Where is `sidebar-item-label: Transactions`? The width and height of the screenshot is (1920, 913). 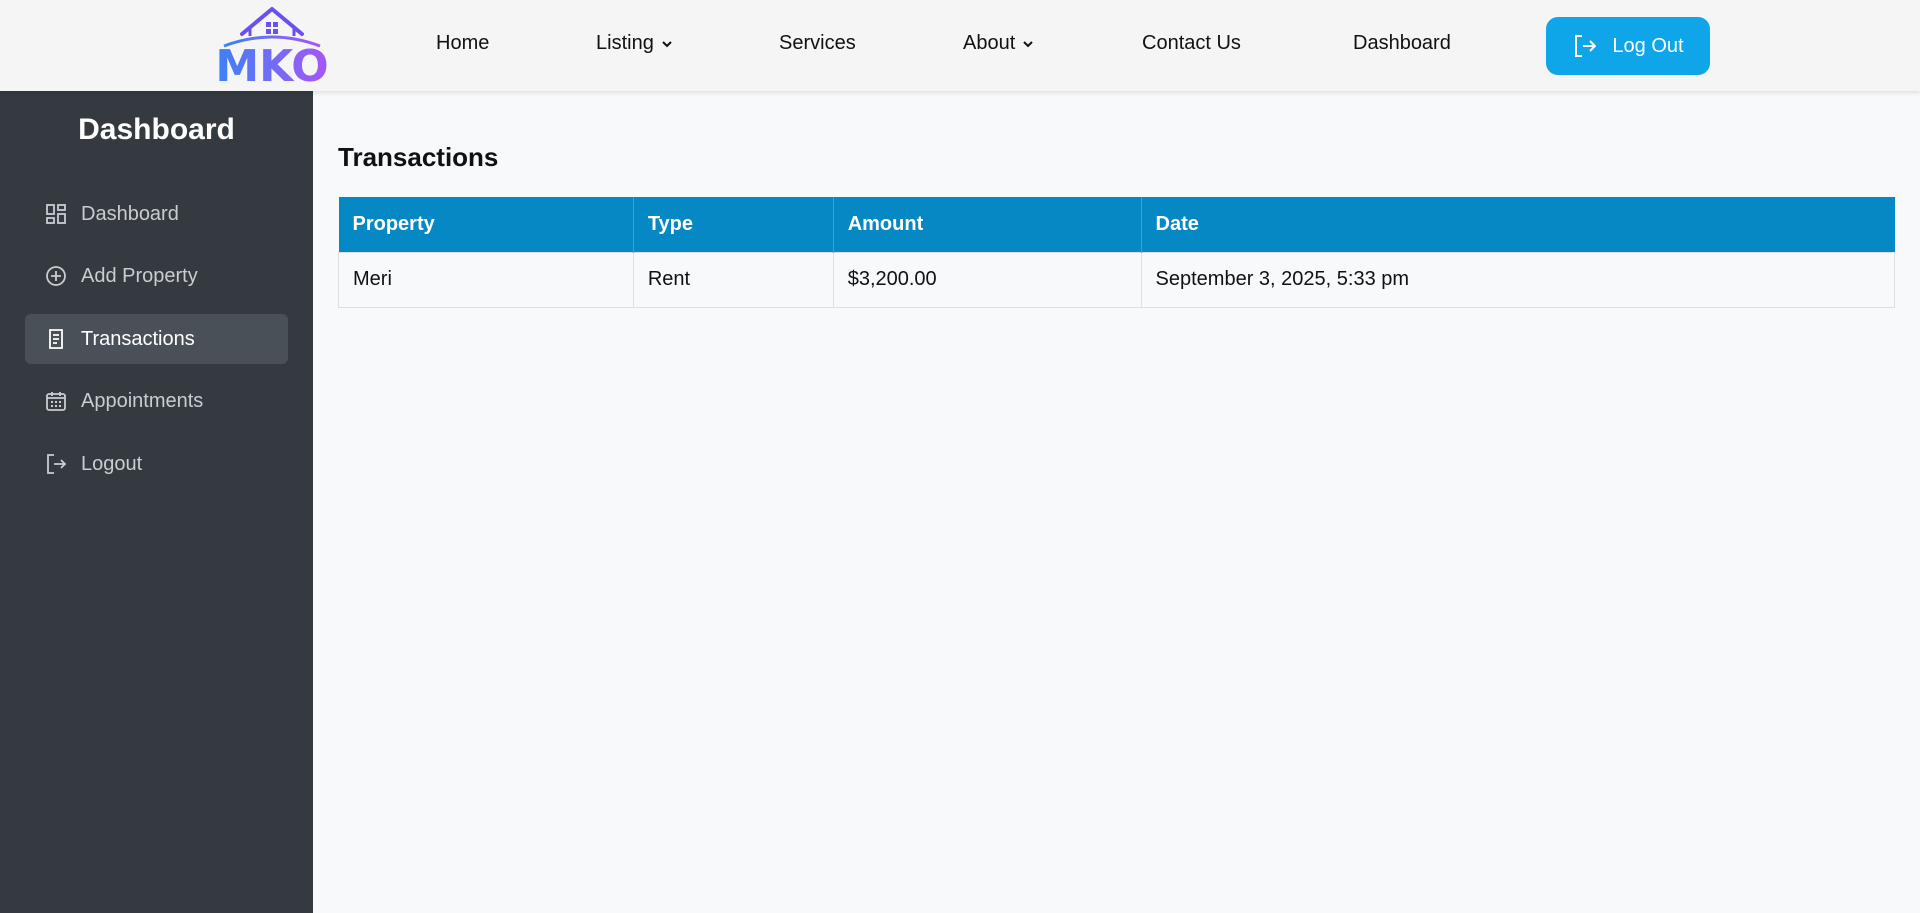 sidebar-item-label: Transactions is located at coordinates (138, 338).